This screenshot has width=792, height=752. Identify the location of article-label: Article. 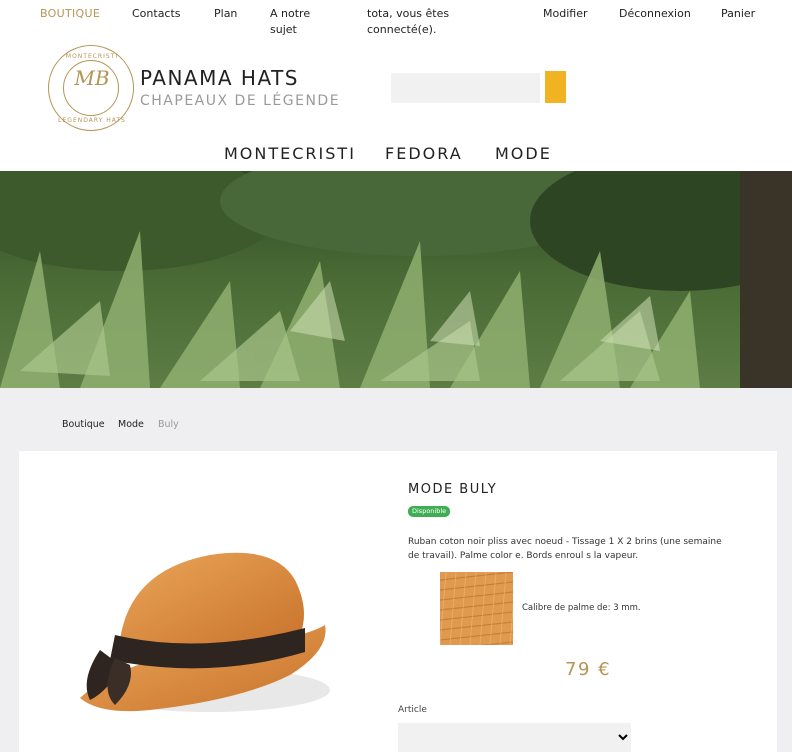
(412, 710).